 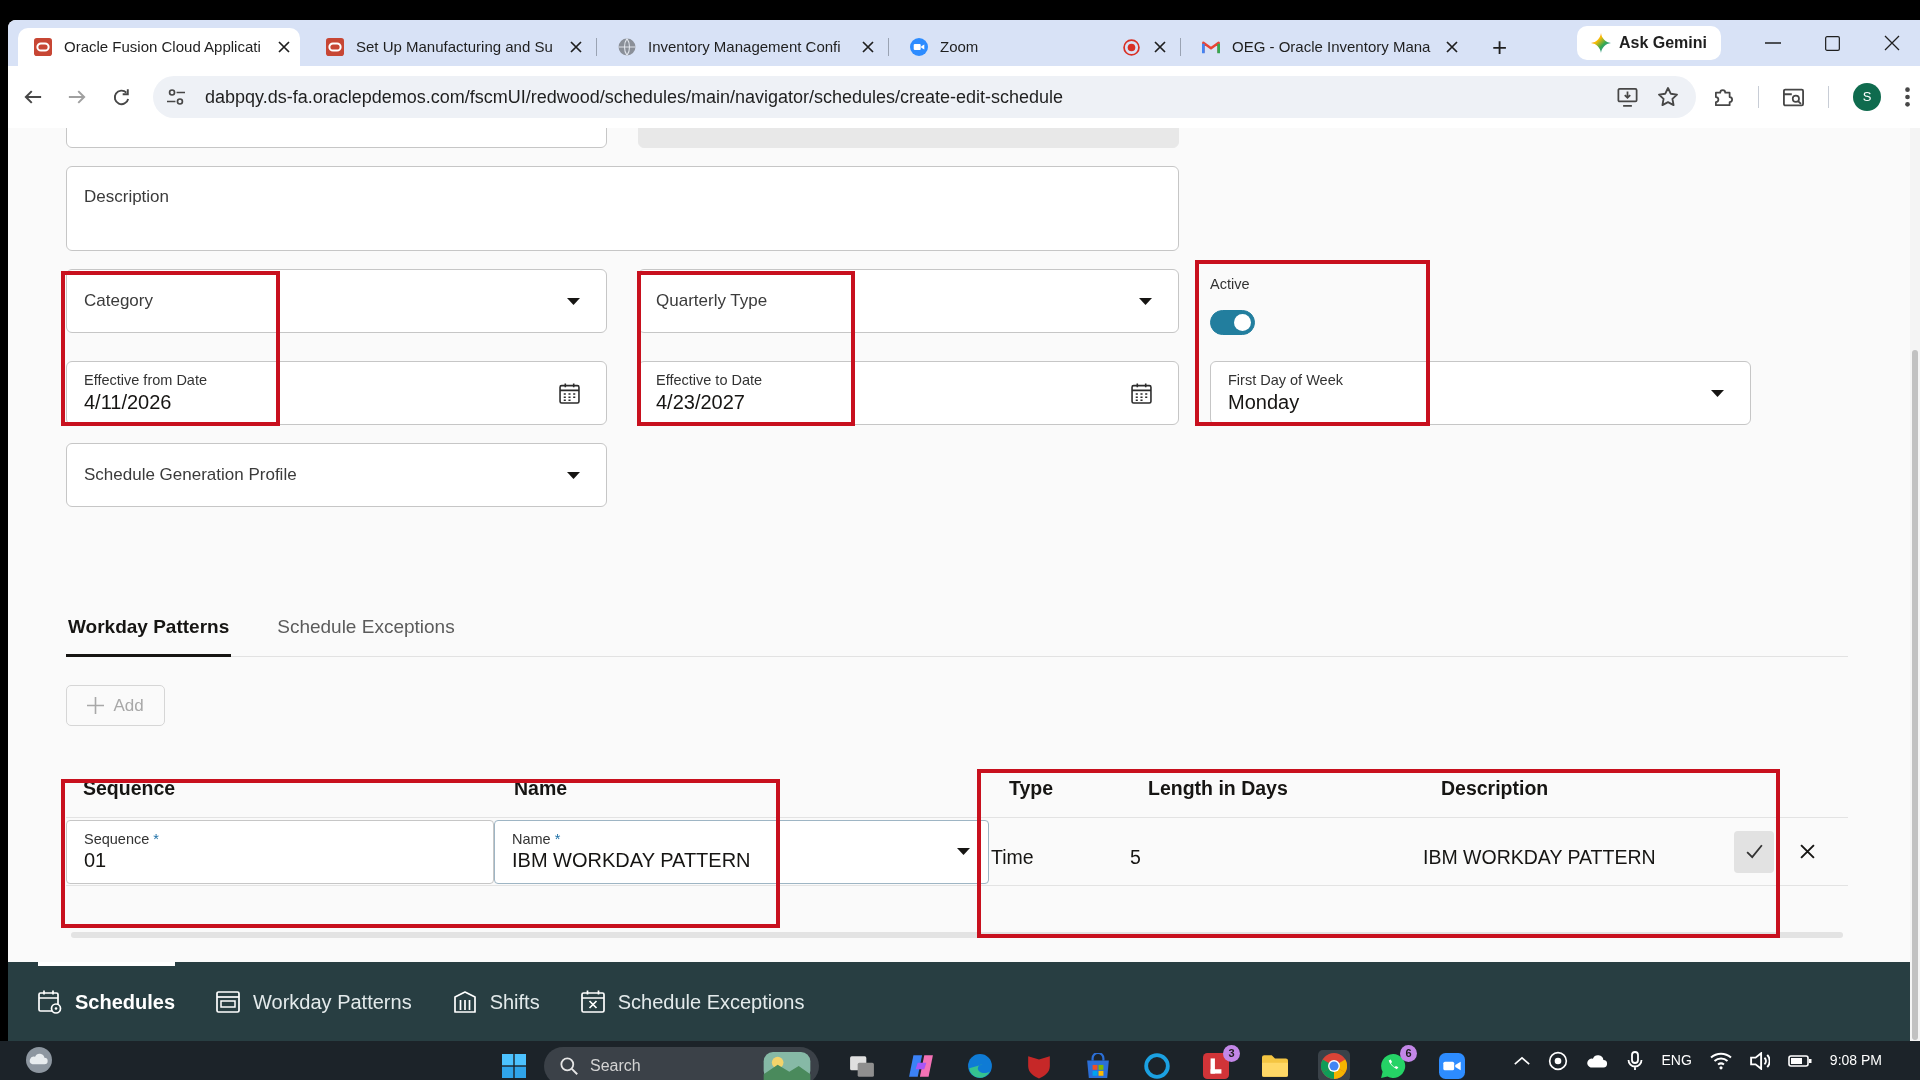 I want to click on puzzle-icon, so click(x=1724, y=97).